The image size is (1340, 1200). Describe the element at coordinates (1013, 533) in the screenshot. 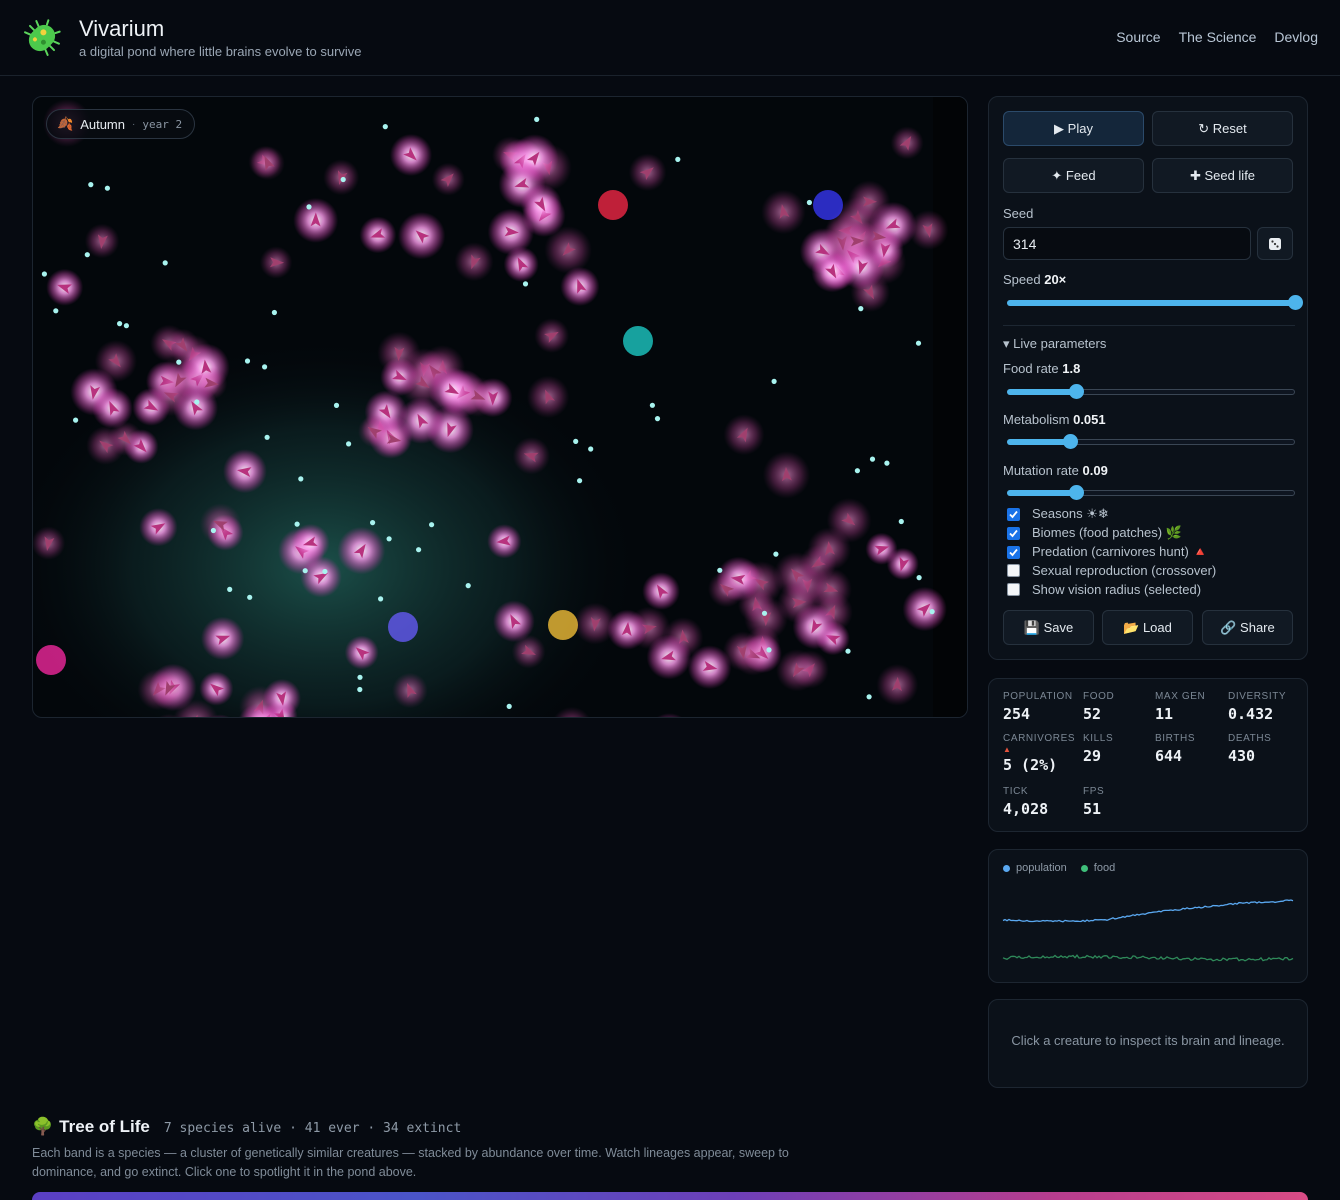

I see `biomes-checkbox` at that location.